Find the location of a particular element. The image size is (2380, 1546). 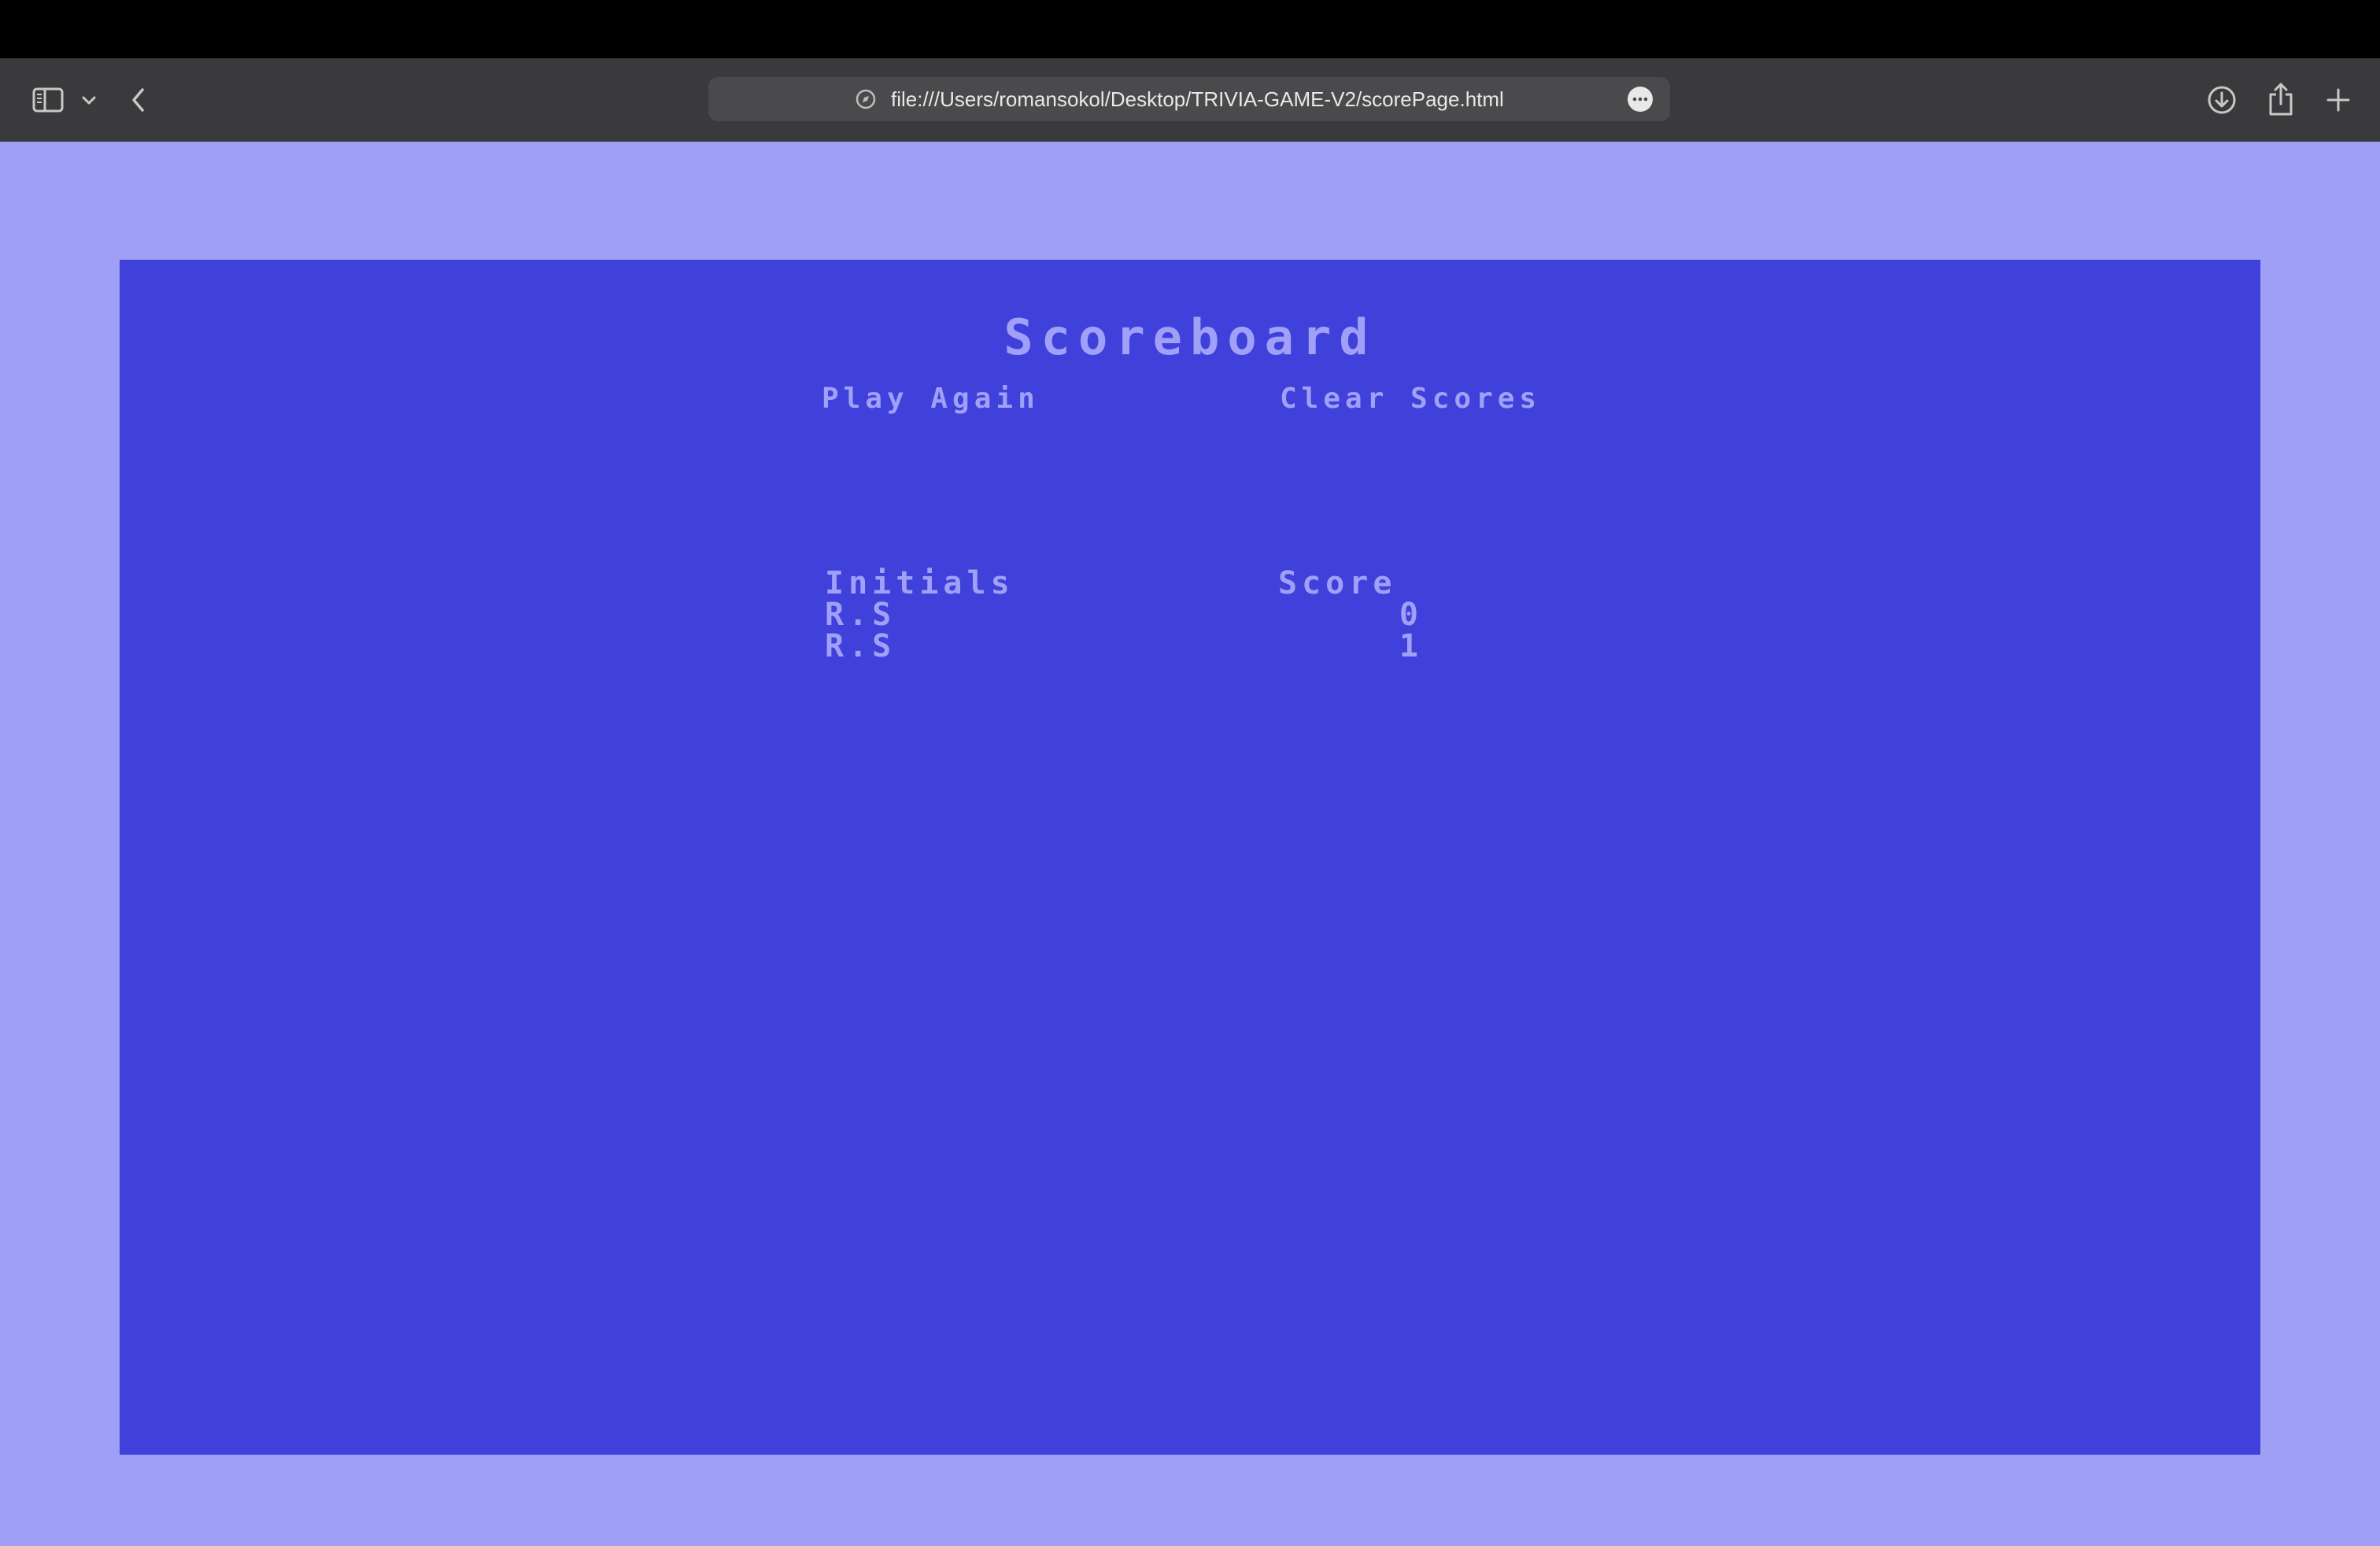

clear-scores-button: Clear Scores is located at coordinates (1410, 399).